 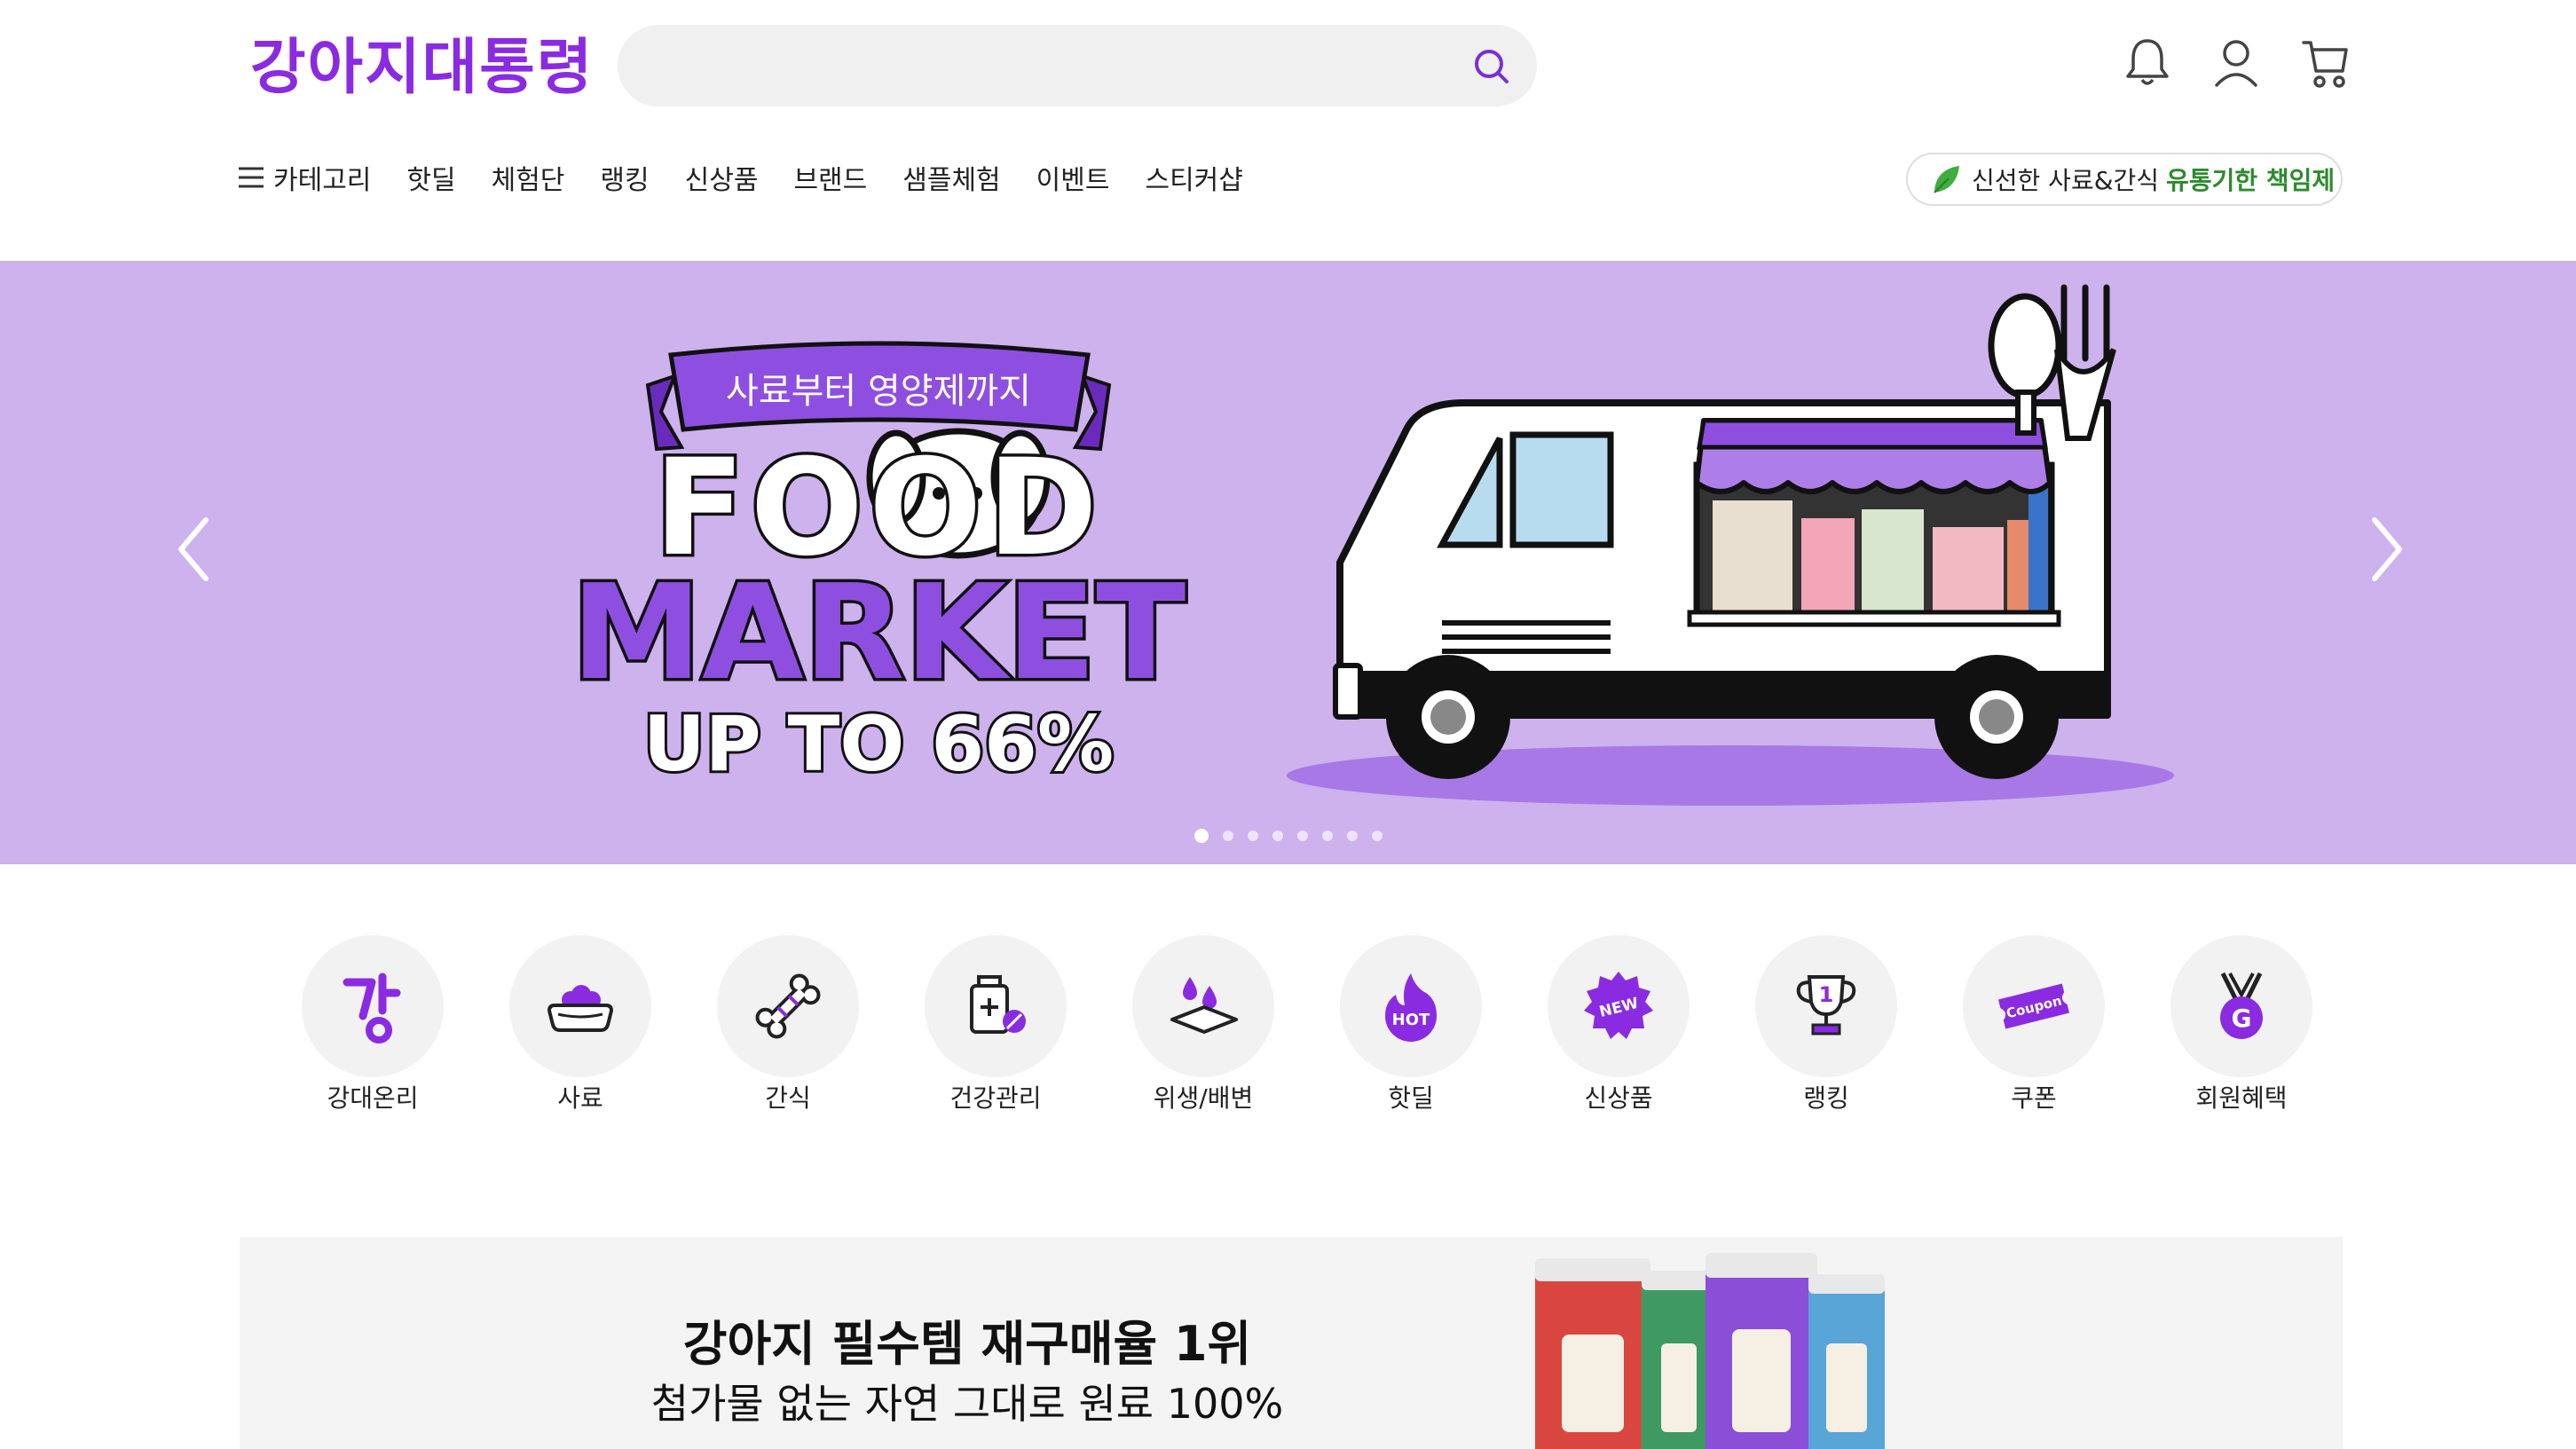 I want to click on nav-item-category: 카테고리, so click(x=304, y=177).